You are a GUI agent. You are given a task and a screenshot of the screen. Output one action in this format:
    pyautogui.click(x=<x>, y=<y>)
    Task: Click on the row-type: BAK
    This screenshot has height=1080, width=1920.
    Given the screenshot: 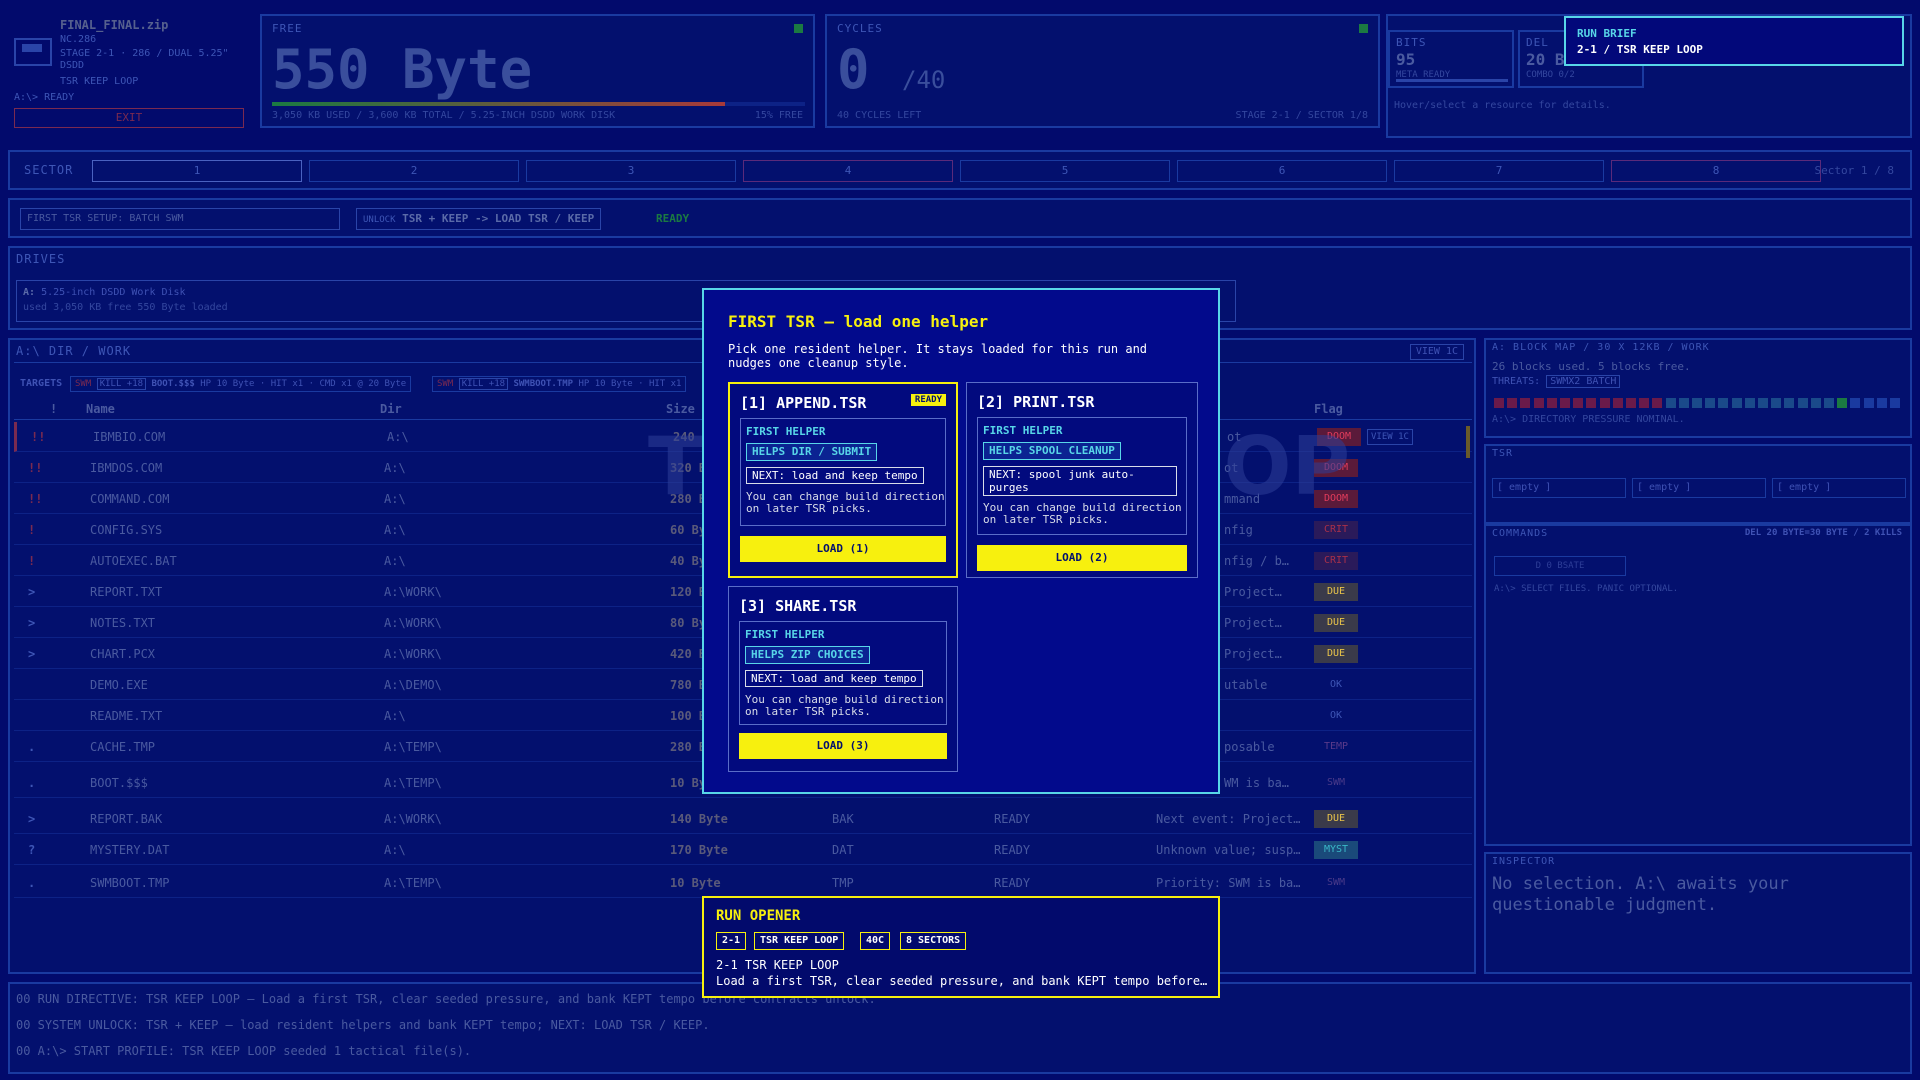 What is the action you would take?
    pyautogui.click(x=843, y=819)
    